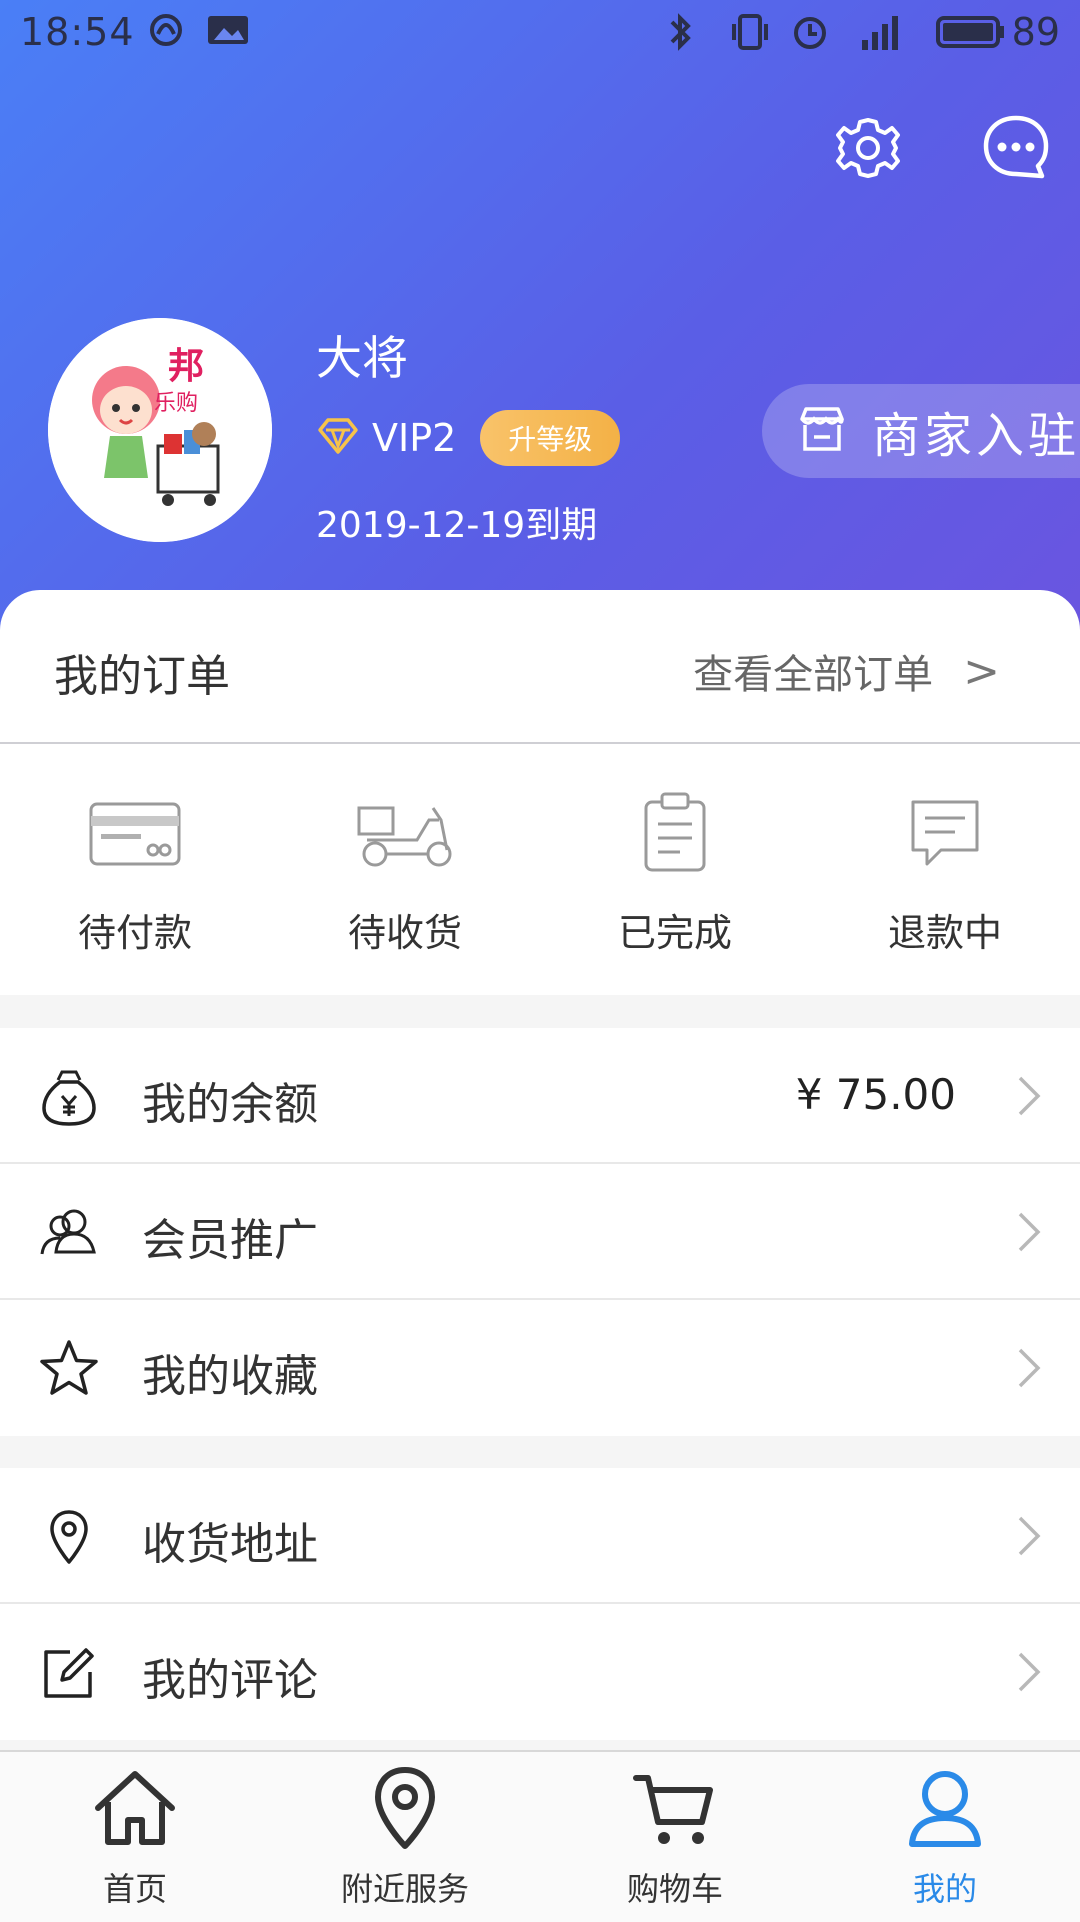  What do you see at coordinates (750, 36) in the screenshot?
I see `vibrate-icon` at bounding box center [750, 36].